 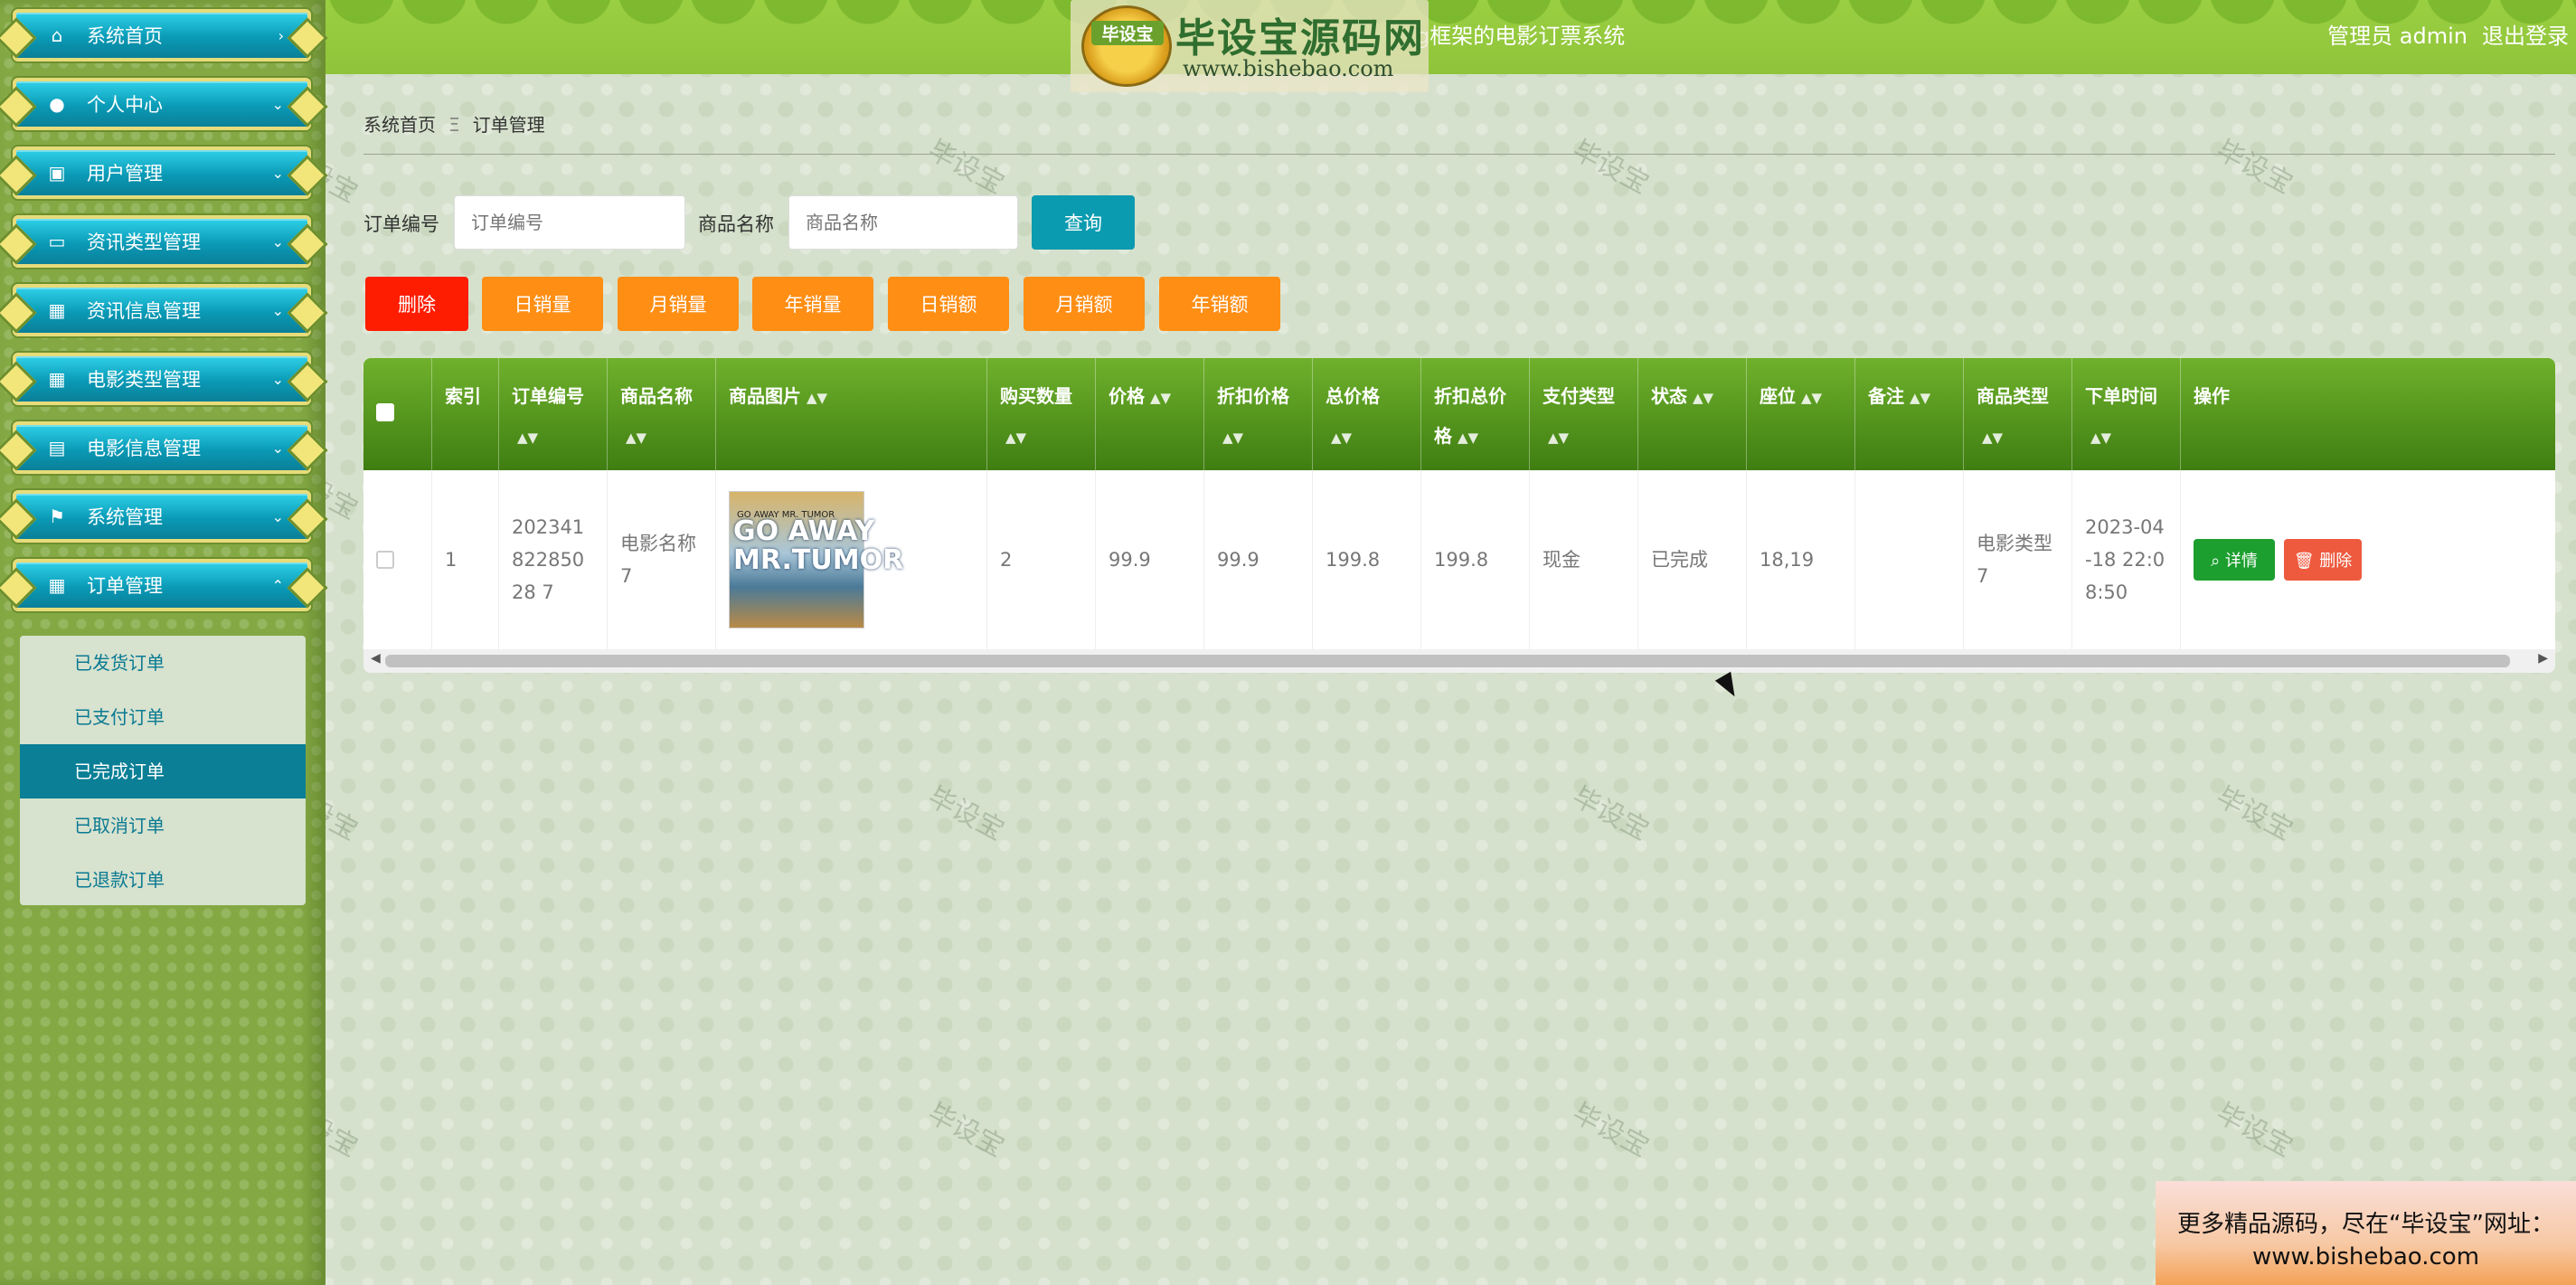 What do you see at coordinates (2234, 560) in the screenshot?
I see `detail-button: ⌕ 详情` at bounding box center [2234, 560].